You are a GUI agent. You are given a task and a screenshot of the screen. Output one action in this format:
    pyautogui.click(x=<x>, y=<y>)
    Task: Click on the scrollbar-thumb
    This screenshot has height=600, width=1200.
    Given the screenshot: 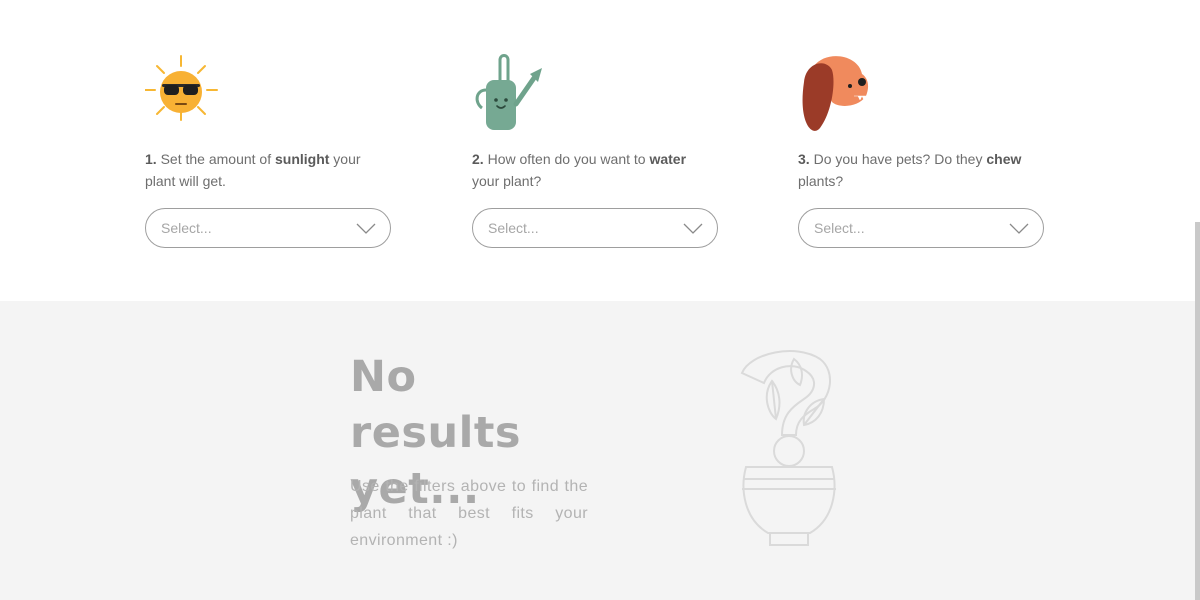 What is the action you would take?
    pyautogui.click(x=1197, y=411)
    